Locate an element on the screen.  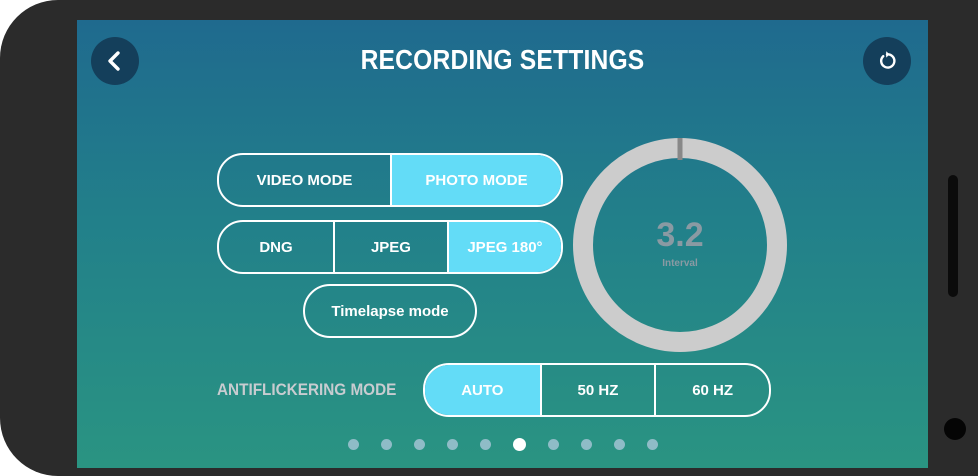
reset-icon is located at coordinates (888, 60).